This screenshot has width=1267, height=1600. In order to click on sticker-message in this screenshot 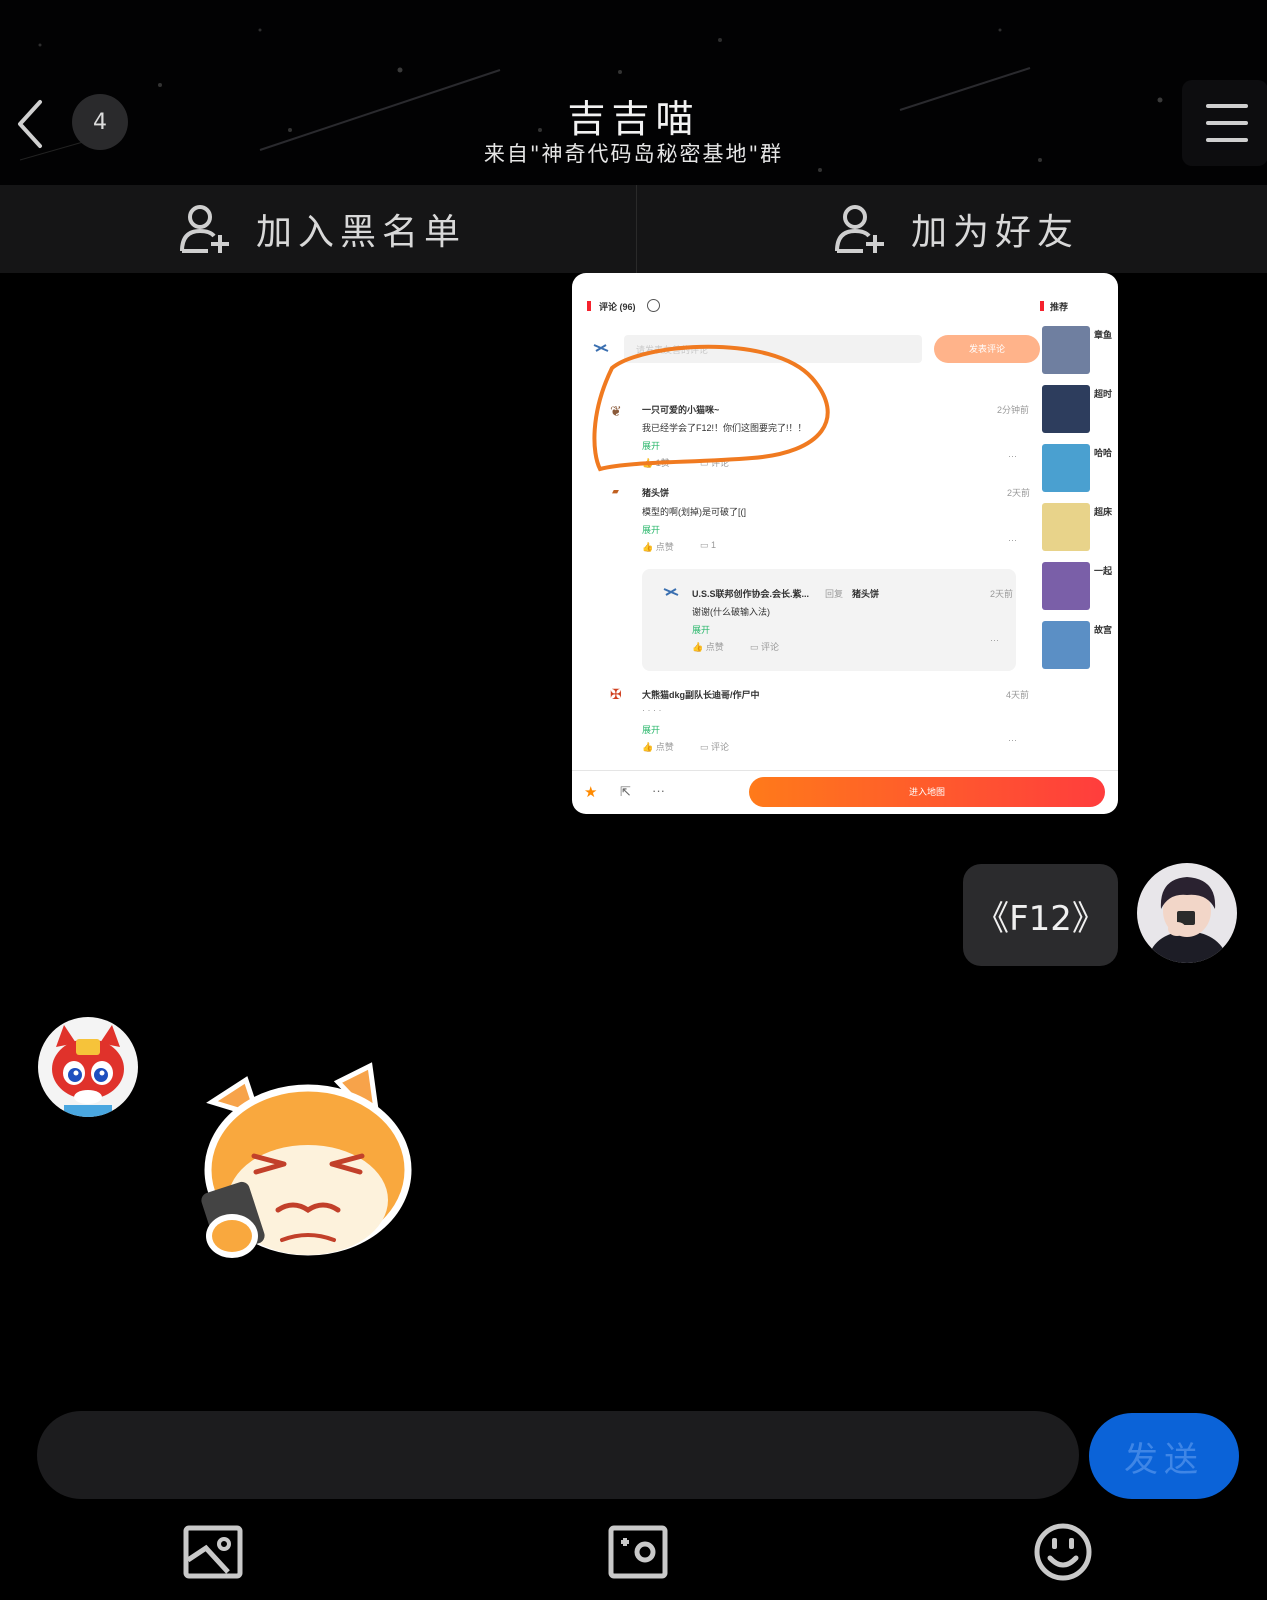, I will do `click(310, 1170)`.